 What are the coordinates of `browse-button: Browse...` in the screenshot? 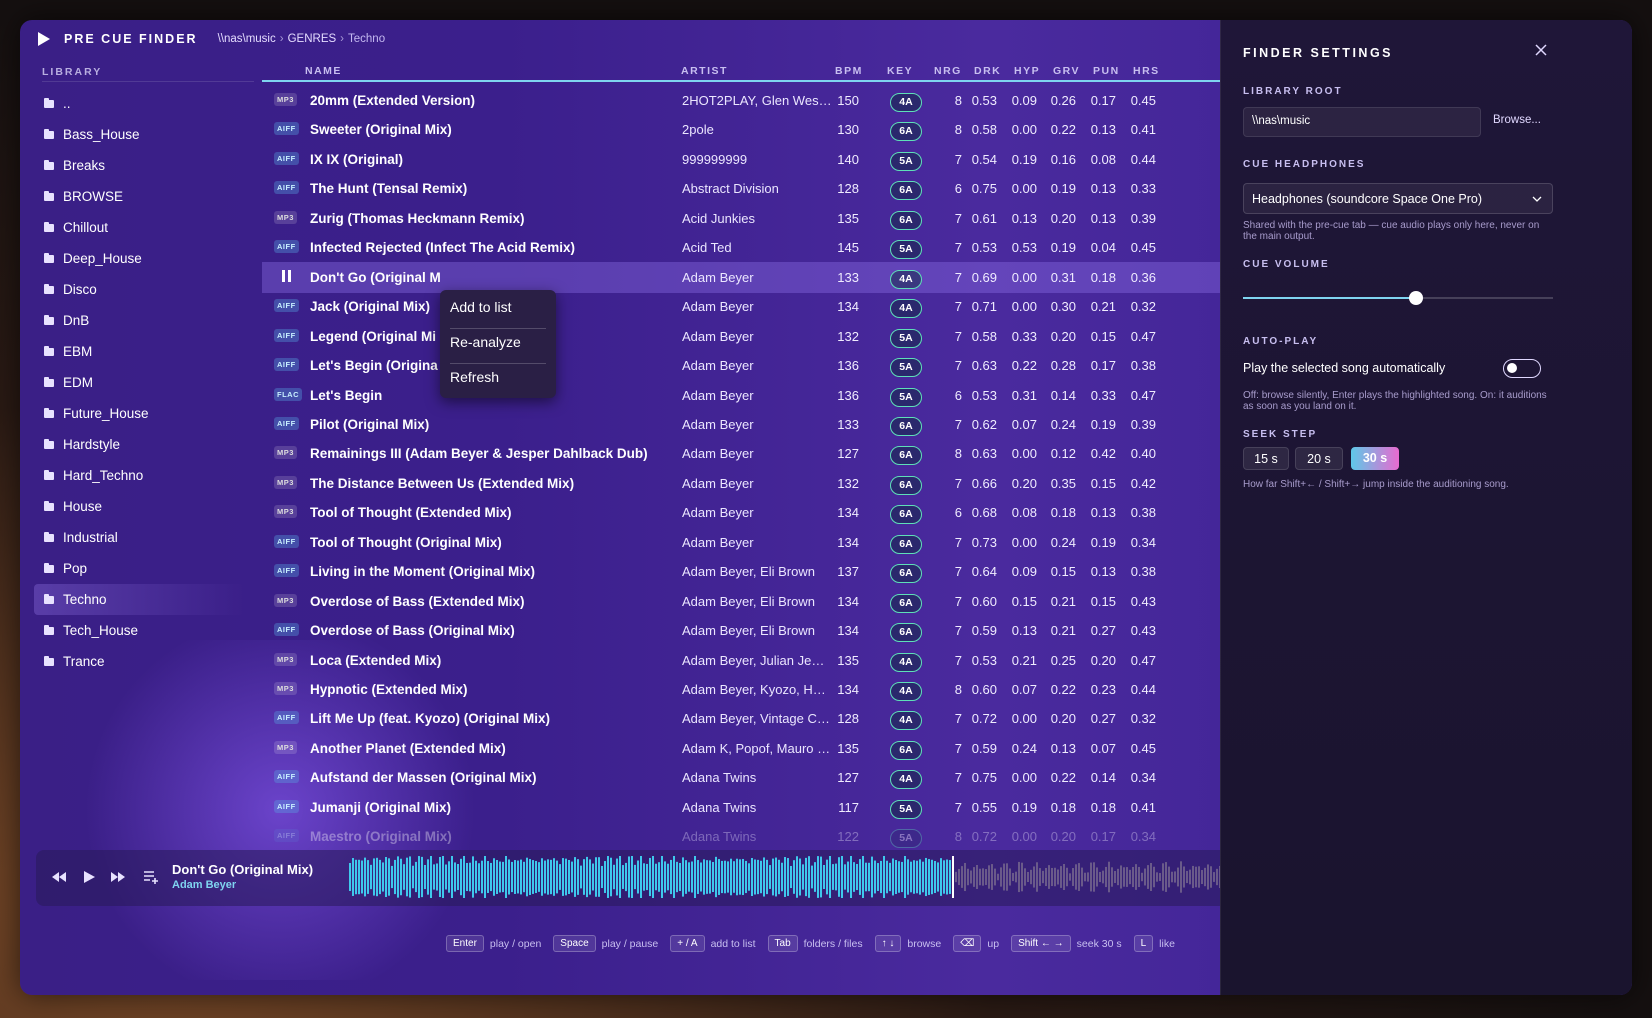 It's located at (1517, 120).